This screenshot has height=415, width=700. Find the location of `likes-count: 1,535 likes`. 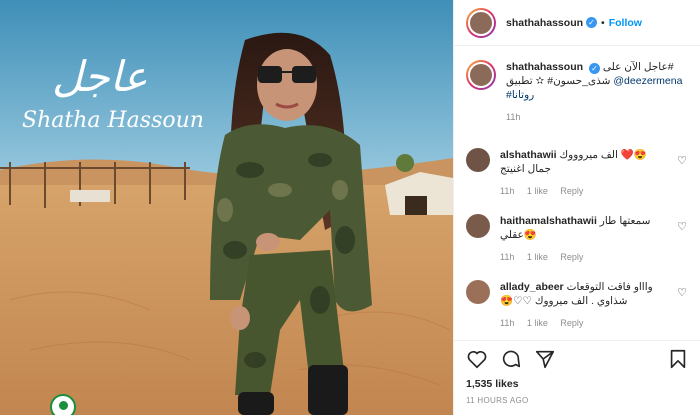

likes-count: 1,535 likes is located at coordinates (577, 384).